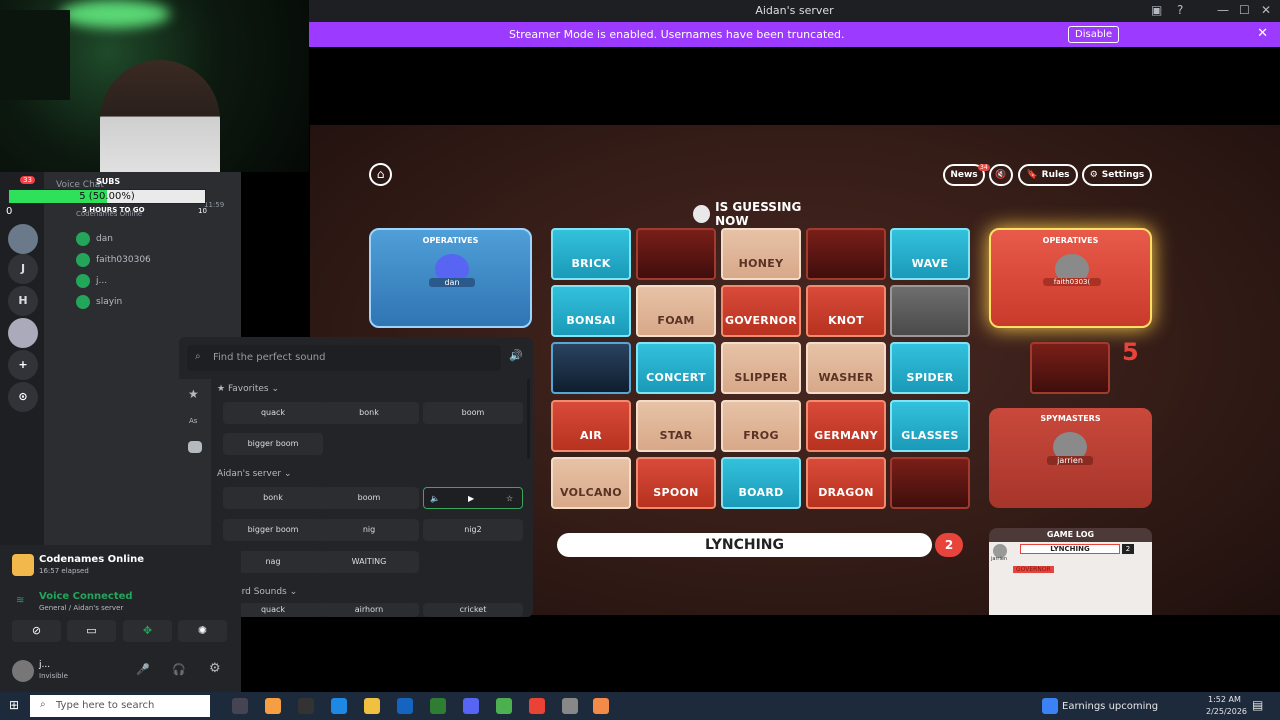 The height and width of the screenshot is (720, 1280). Describe the element at coordinates (273, 413) in the screenshot. I see `sound-button: quack` at that location.